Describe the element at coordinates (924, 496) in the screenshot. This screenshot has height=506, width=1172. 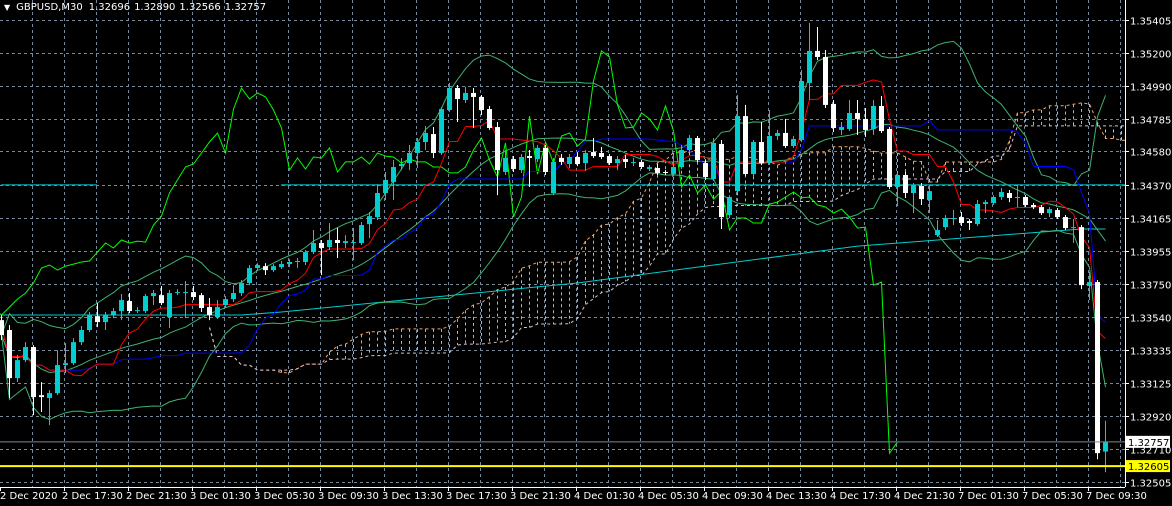
I see `time-tick-label: 4 Dec 21:30` at that location.